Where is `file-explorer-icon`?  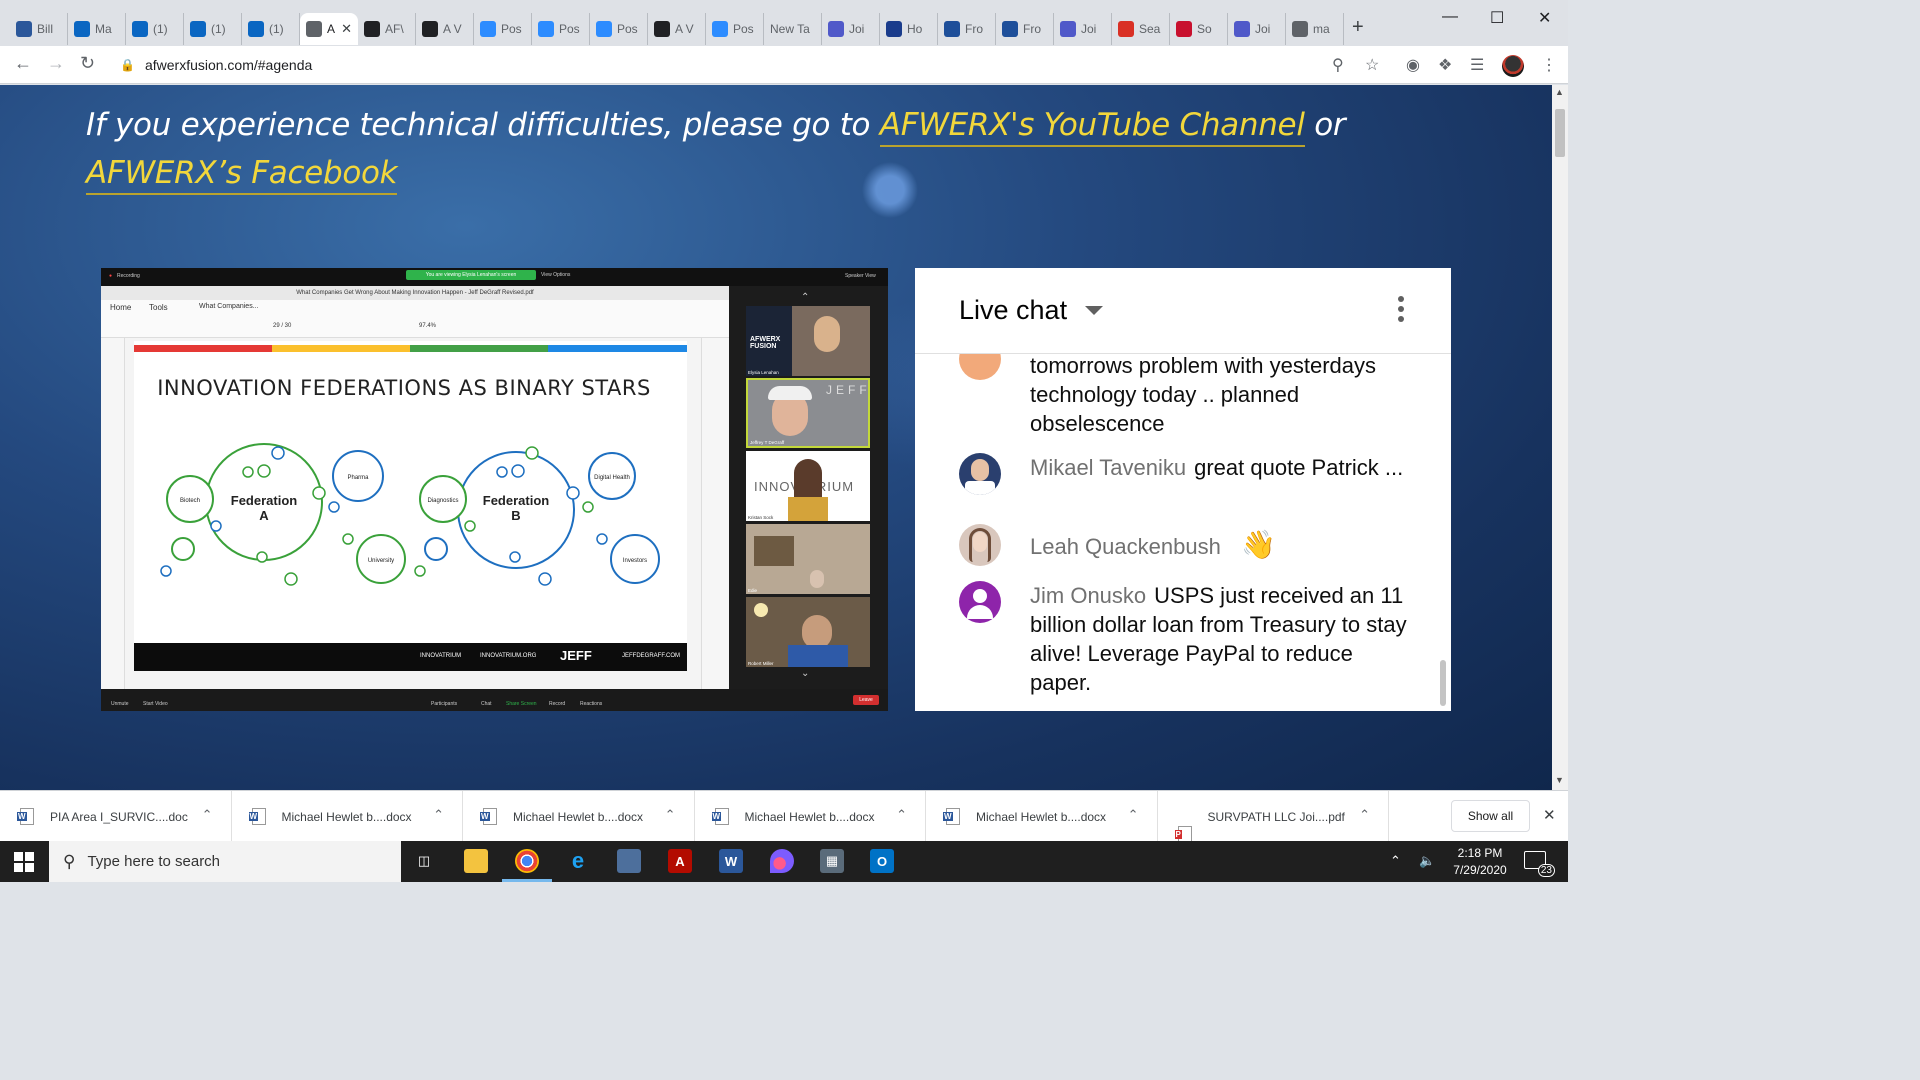 file-explorer-icon is located at coordinates (476, 861).